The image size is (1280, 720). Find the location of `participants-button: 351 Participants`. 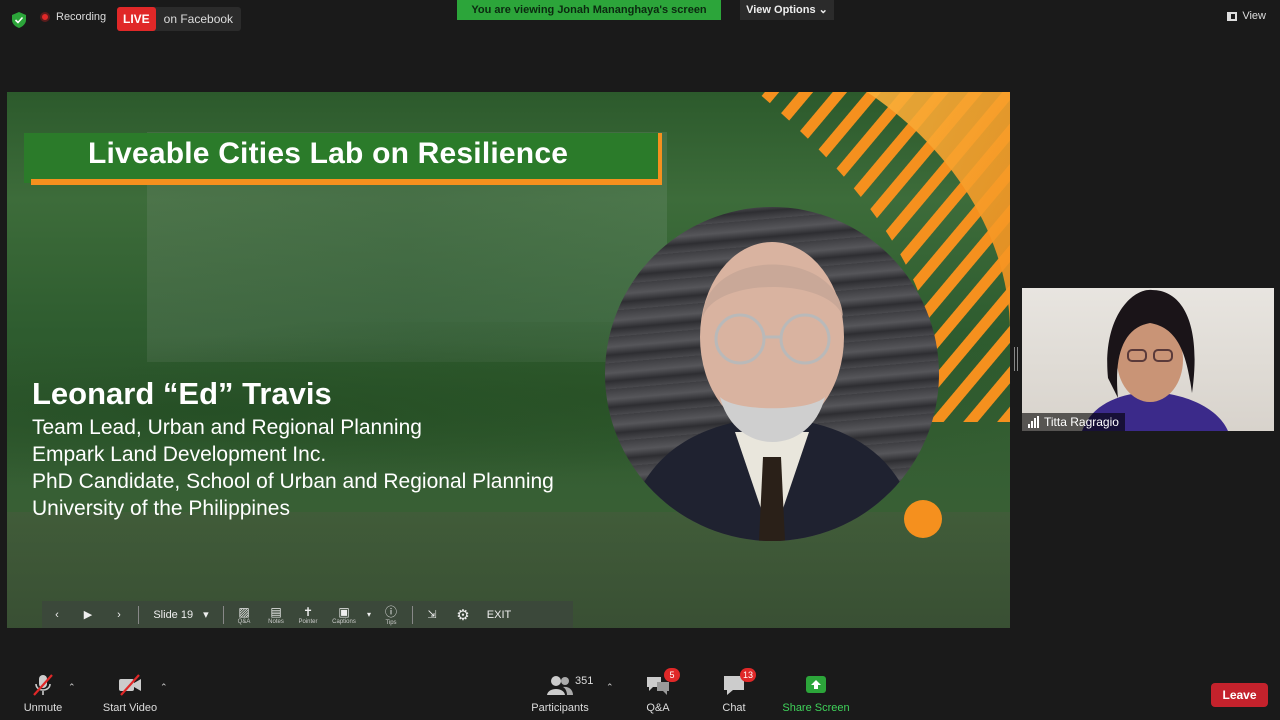

participants-button: 351 Participants is located at coordinates (560, 690).